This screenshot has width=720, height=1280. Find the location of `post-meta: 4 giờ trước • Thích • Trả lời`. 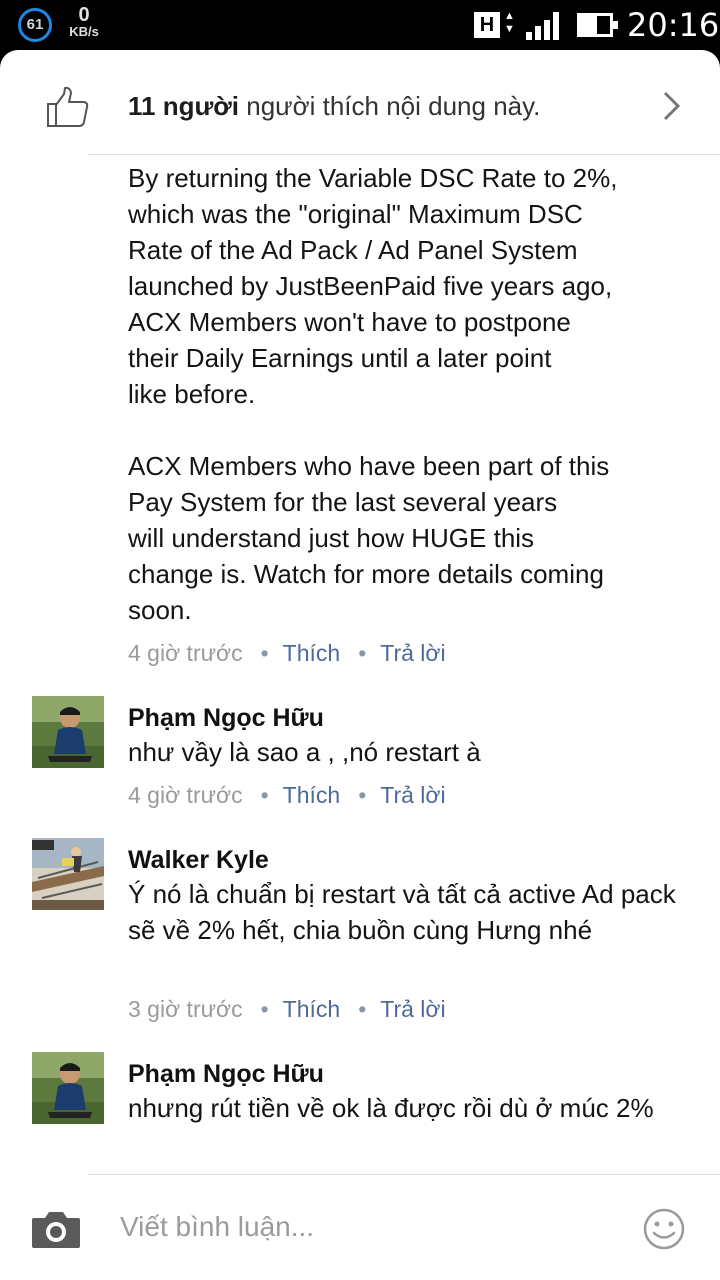

post-meta: 4 giờ trước • Thích • Trả lời is located at coordinates (287, 655).